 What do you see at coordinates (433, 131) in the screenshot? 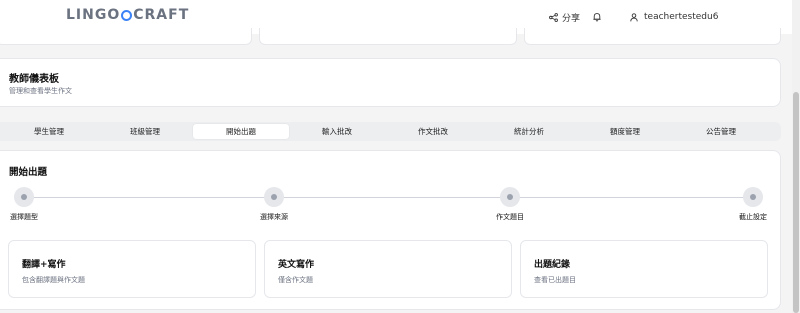
I see `tab-essay-grading: 作文批改` at bounding box center [433, 131].